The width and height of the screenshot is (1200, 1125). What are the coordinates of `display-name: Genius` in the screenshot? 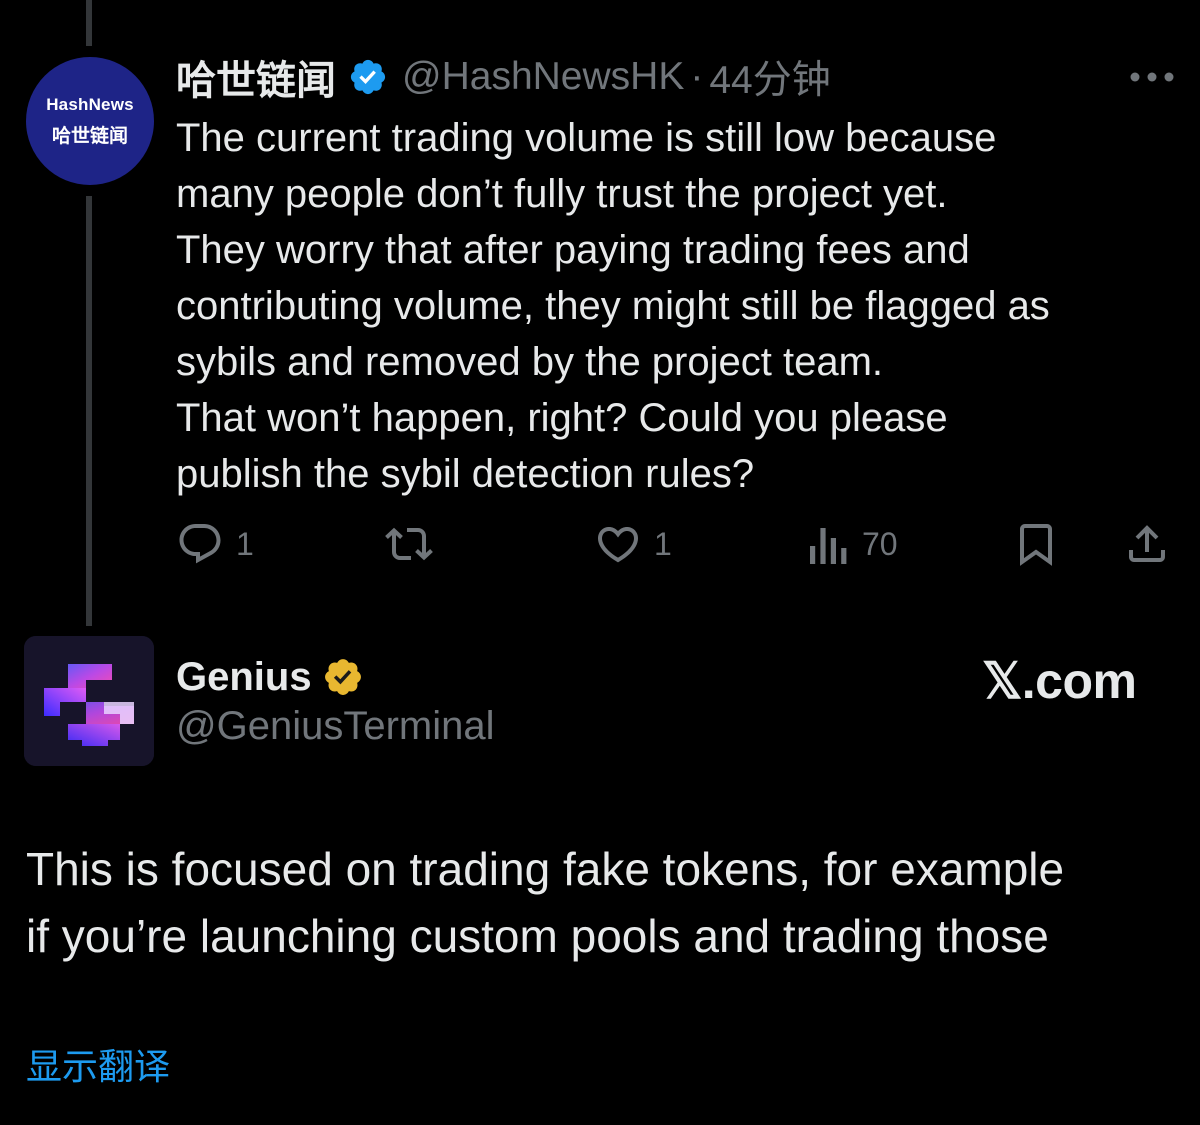 It's located at (244, 677).